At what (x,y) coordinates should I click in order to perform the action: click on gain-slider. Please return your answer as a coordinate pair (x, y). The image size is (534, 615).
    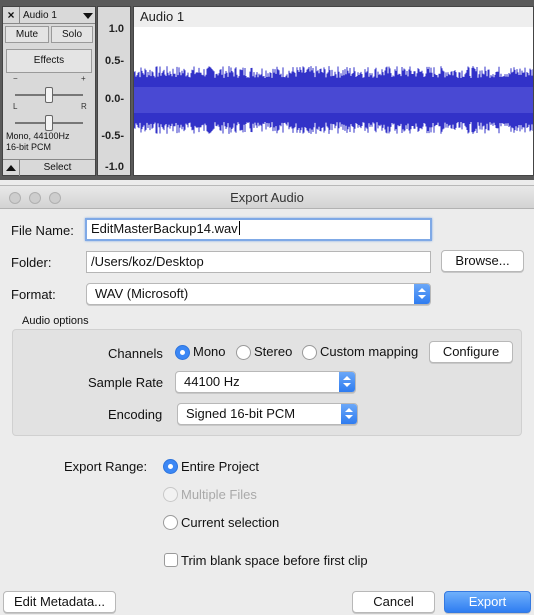
    Looking at the image, I should click on (49, 95).